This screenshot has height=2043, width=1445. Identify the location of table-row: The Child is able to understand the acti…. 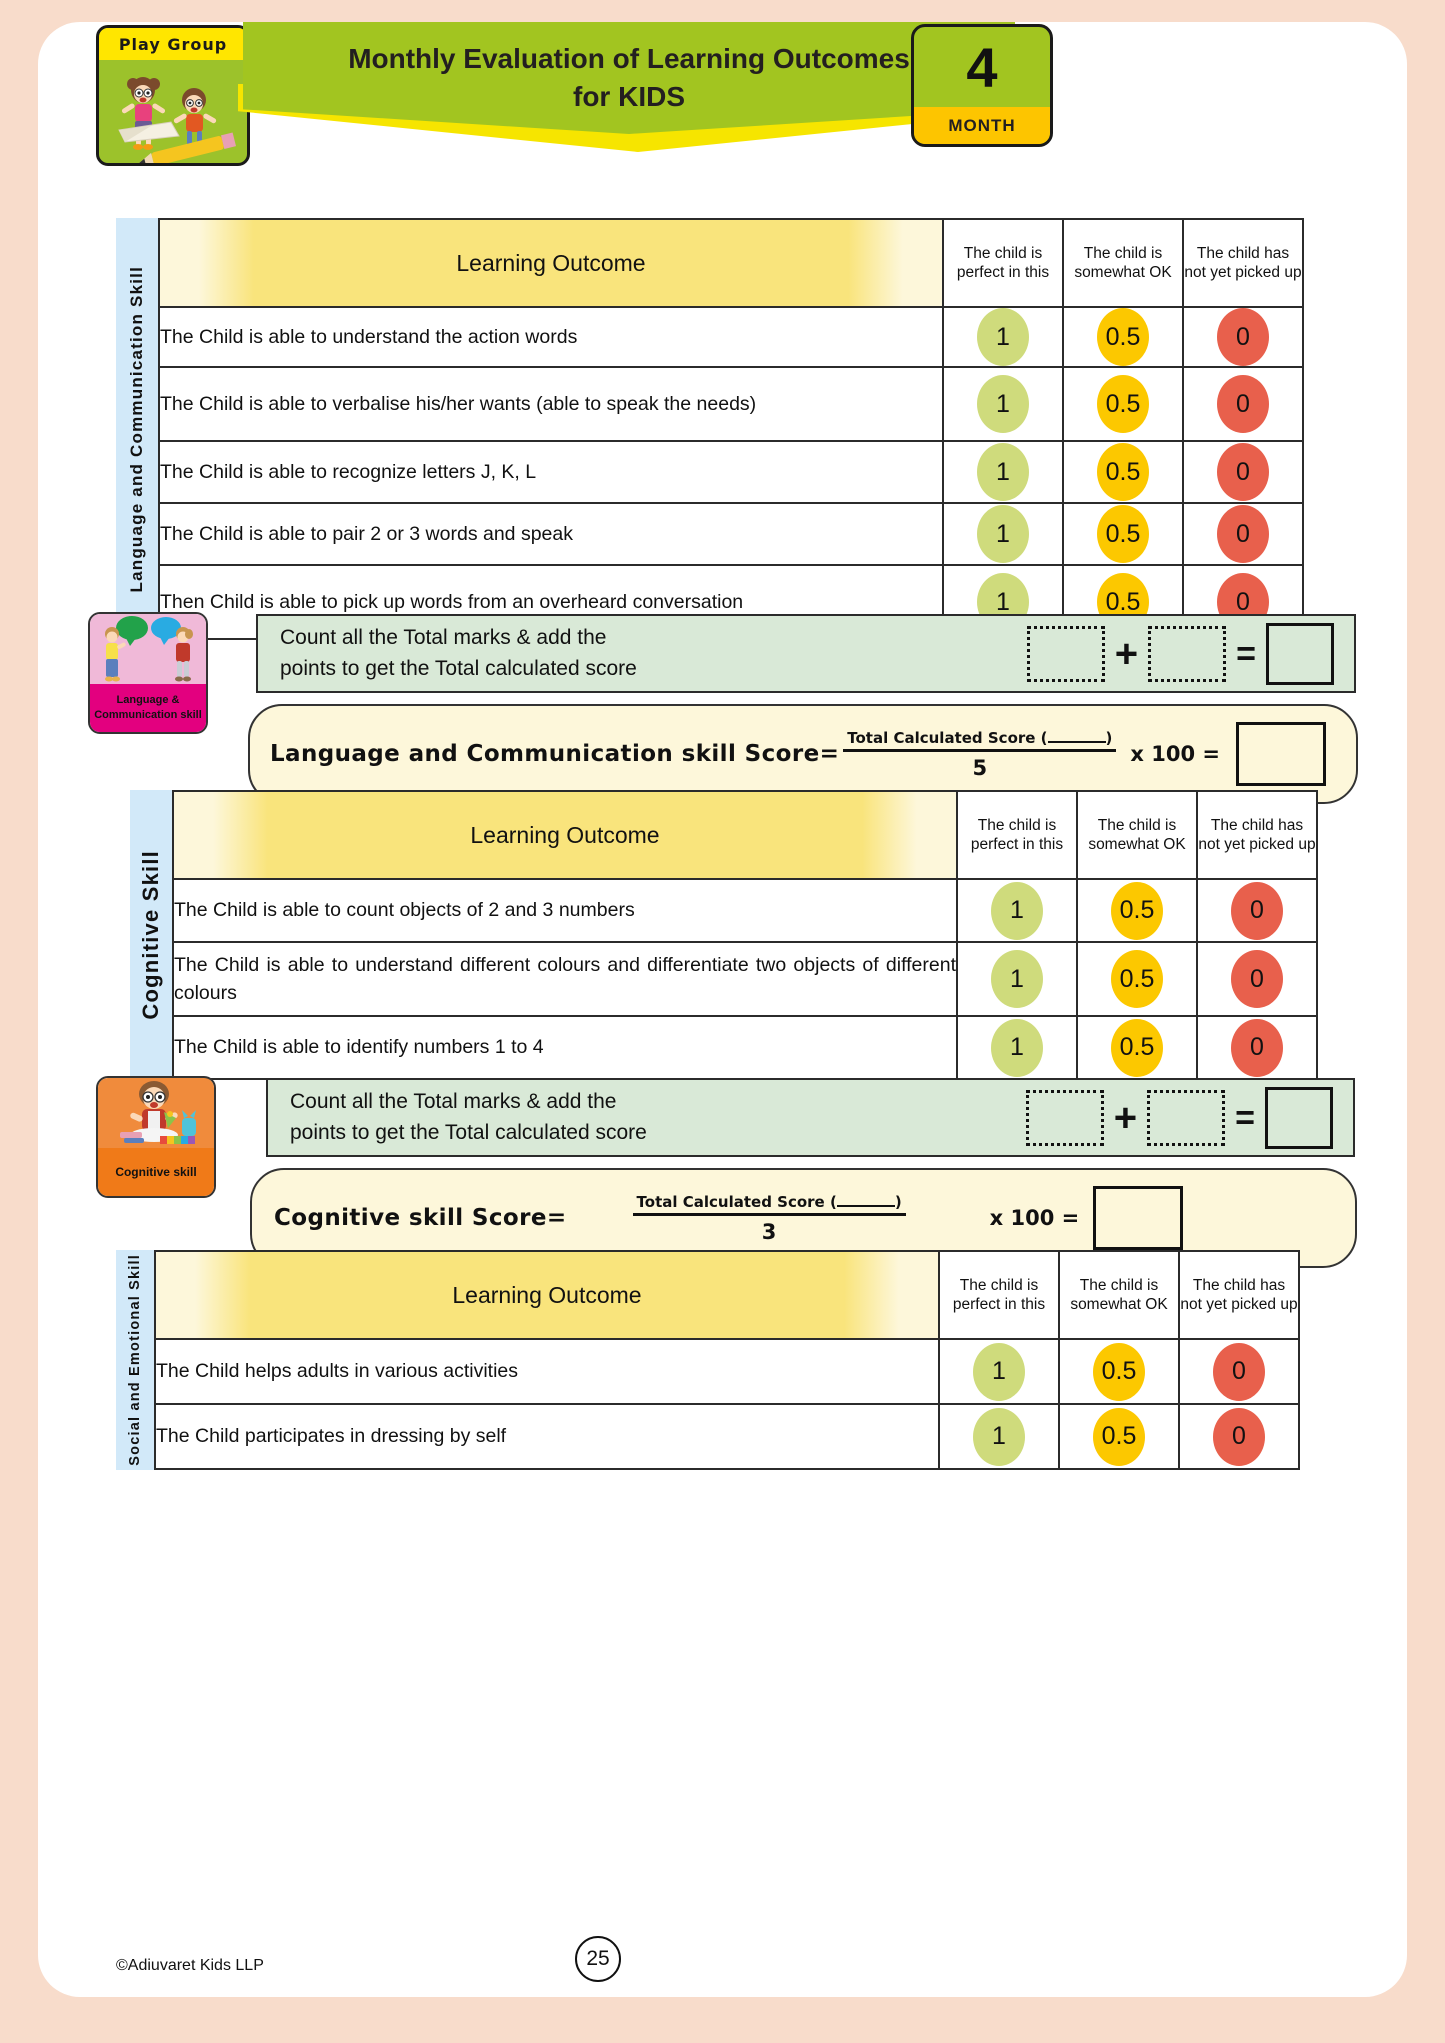
(731, 337).